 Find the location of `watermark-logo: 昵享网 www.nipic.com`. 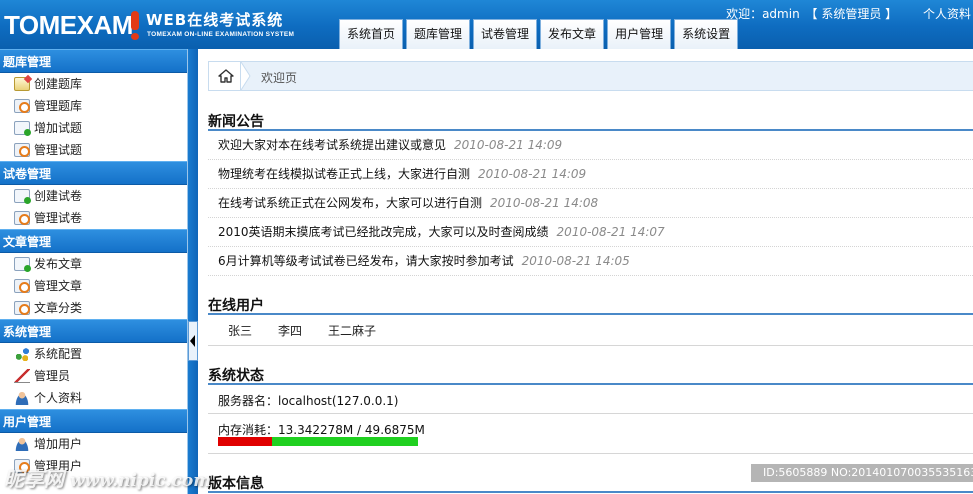

watermark-logo: 昵享网 www.nipic.com is located at coordinates (107, 477).